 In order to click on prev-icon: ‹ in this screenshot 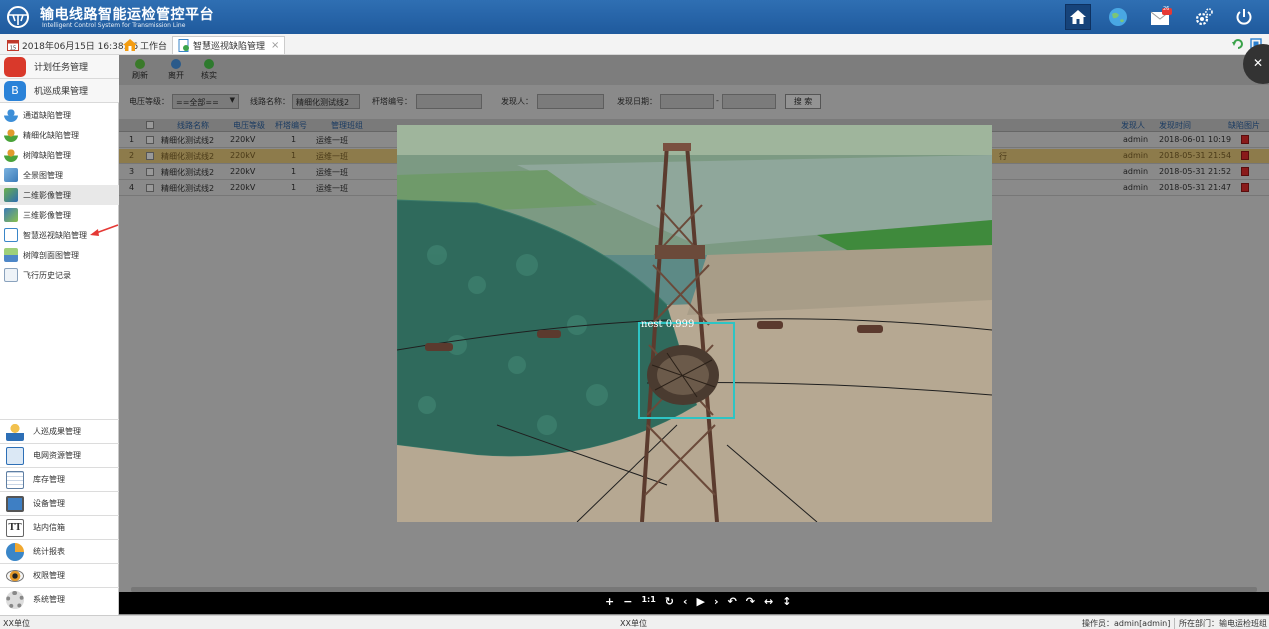, I will do `click(685, 601)`.